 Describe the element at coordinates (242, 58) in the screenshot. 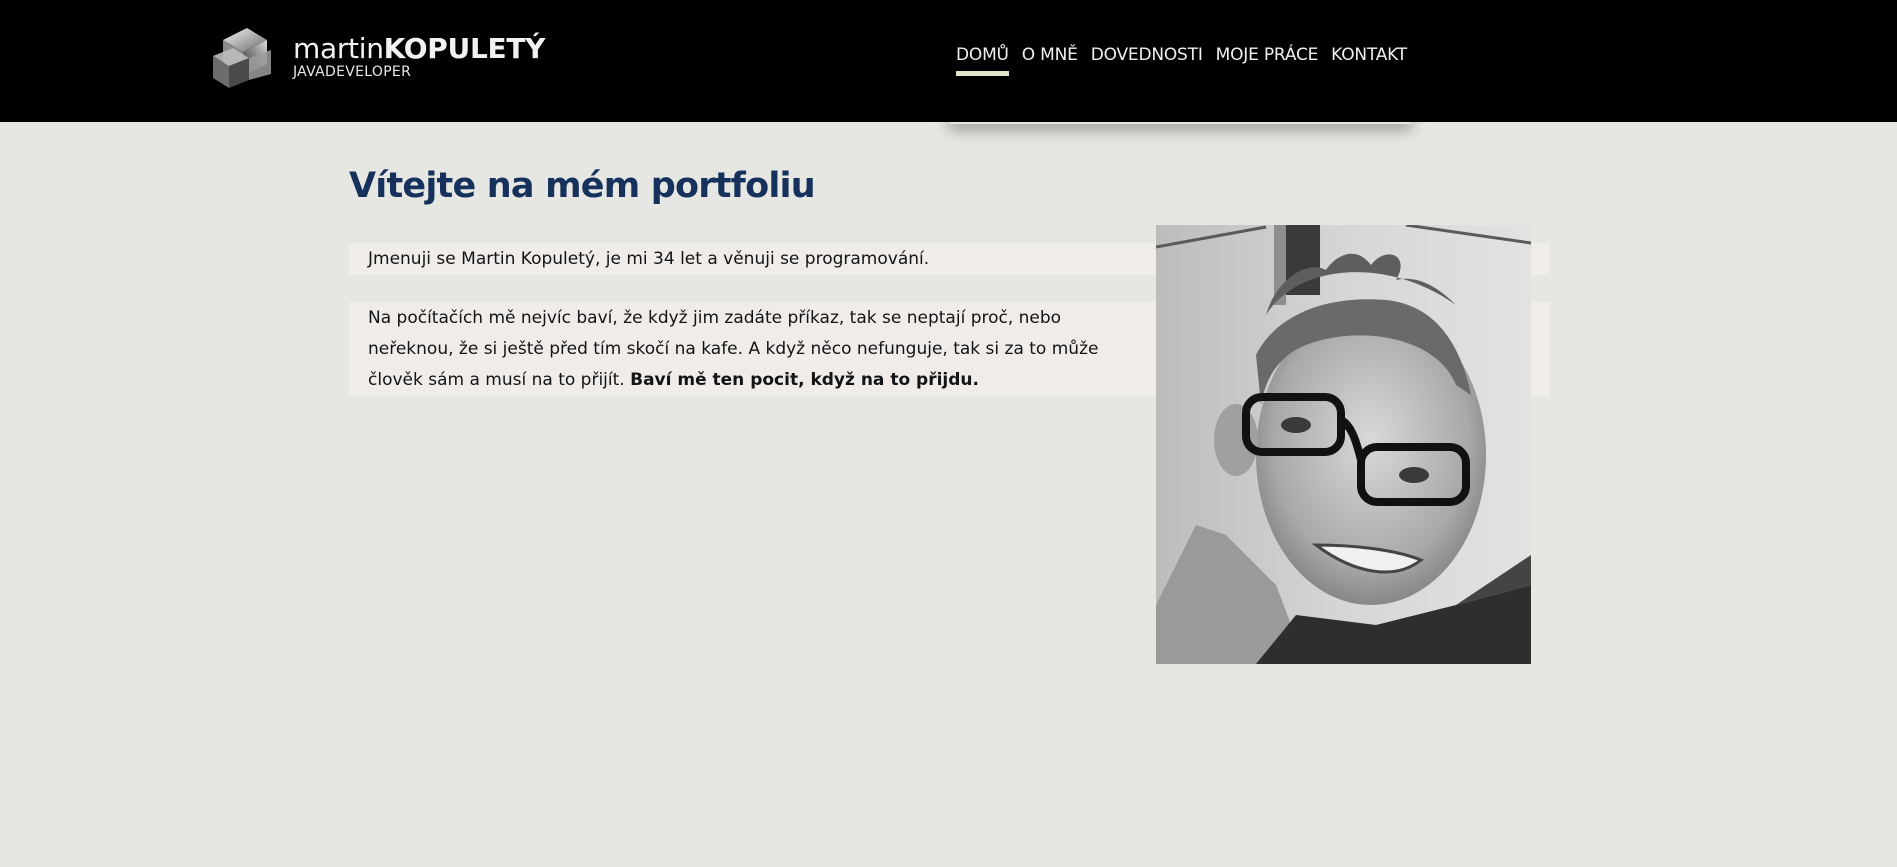

I see `cube-logo-icon` at that location.